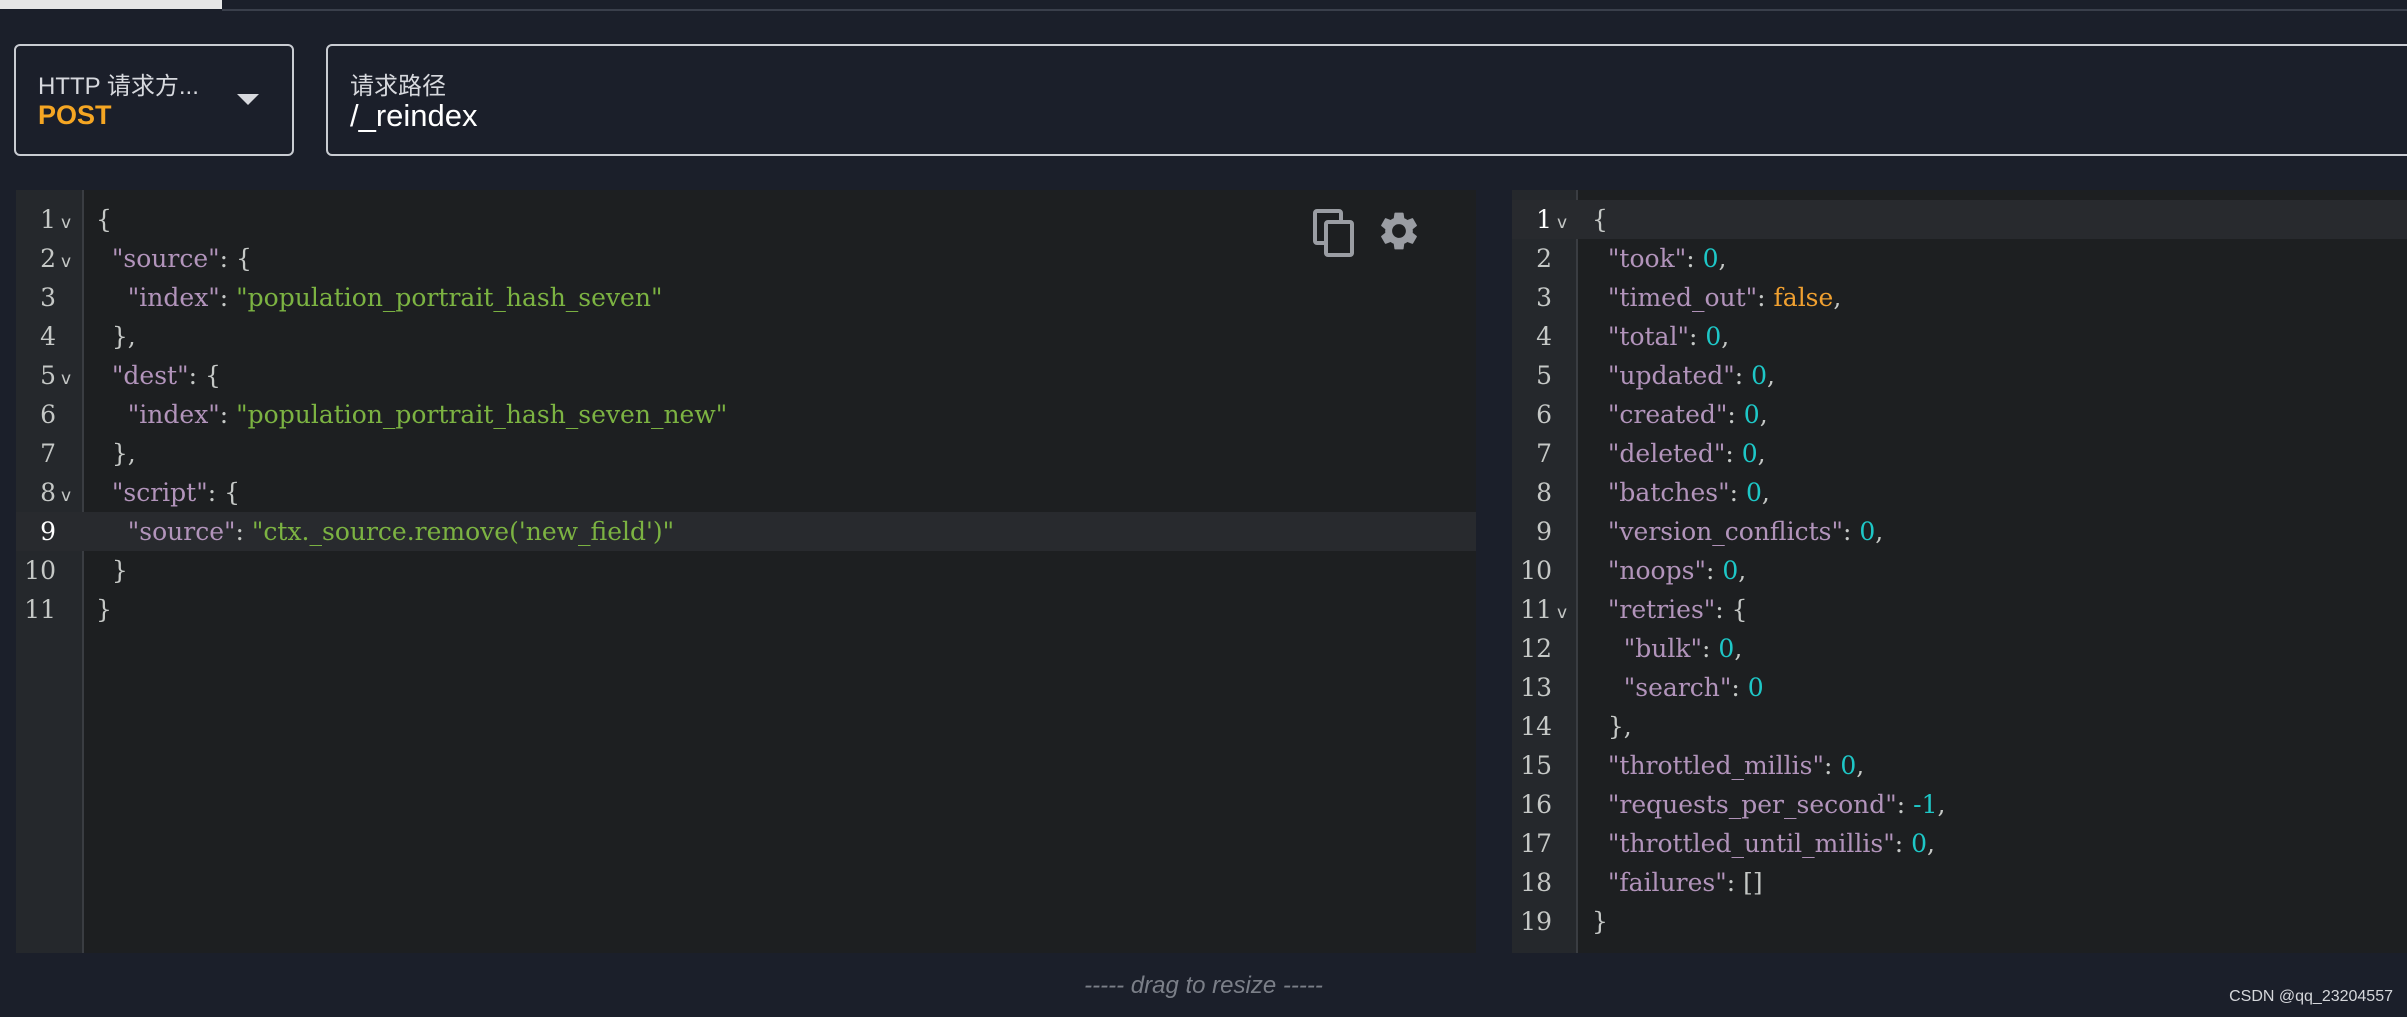 This screenshot has height=1017, width=2407. Describe the element at coordinates (1737, 531) in the screenshot. I see `code-text: "version_conflicts": 0,` at that location.